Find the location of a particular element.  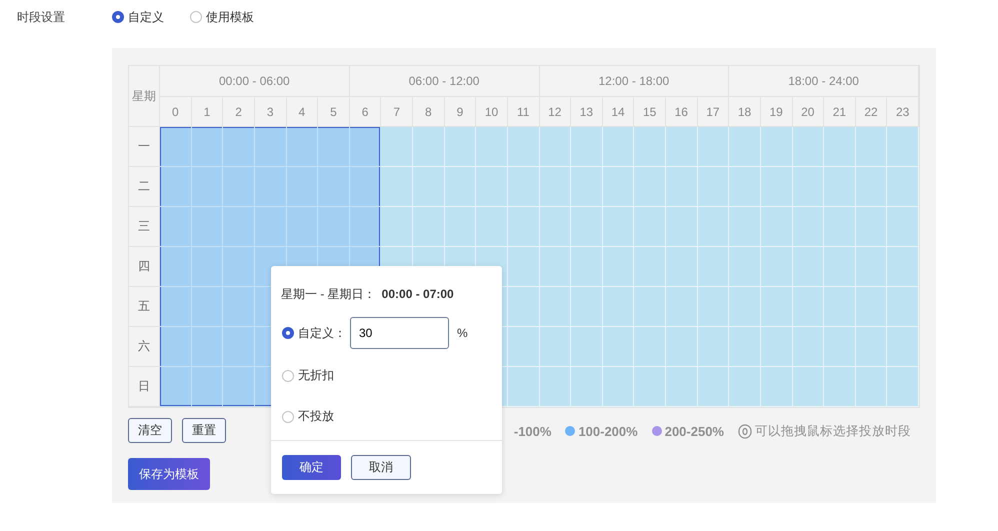

confirm-button: 确定 is located at coordinates (311, 467).